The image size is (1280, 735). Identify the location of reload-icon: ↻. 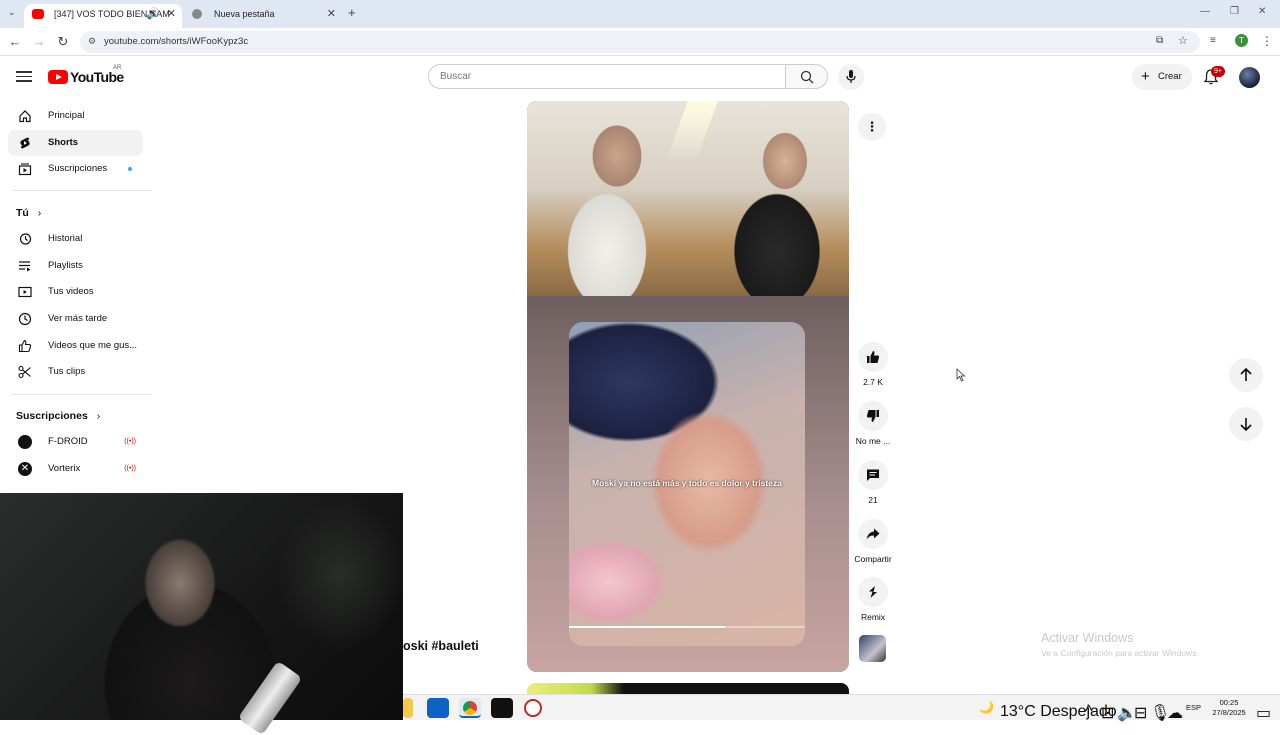
(63, 42).